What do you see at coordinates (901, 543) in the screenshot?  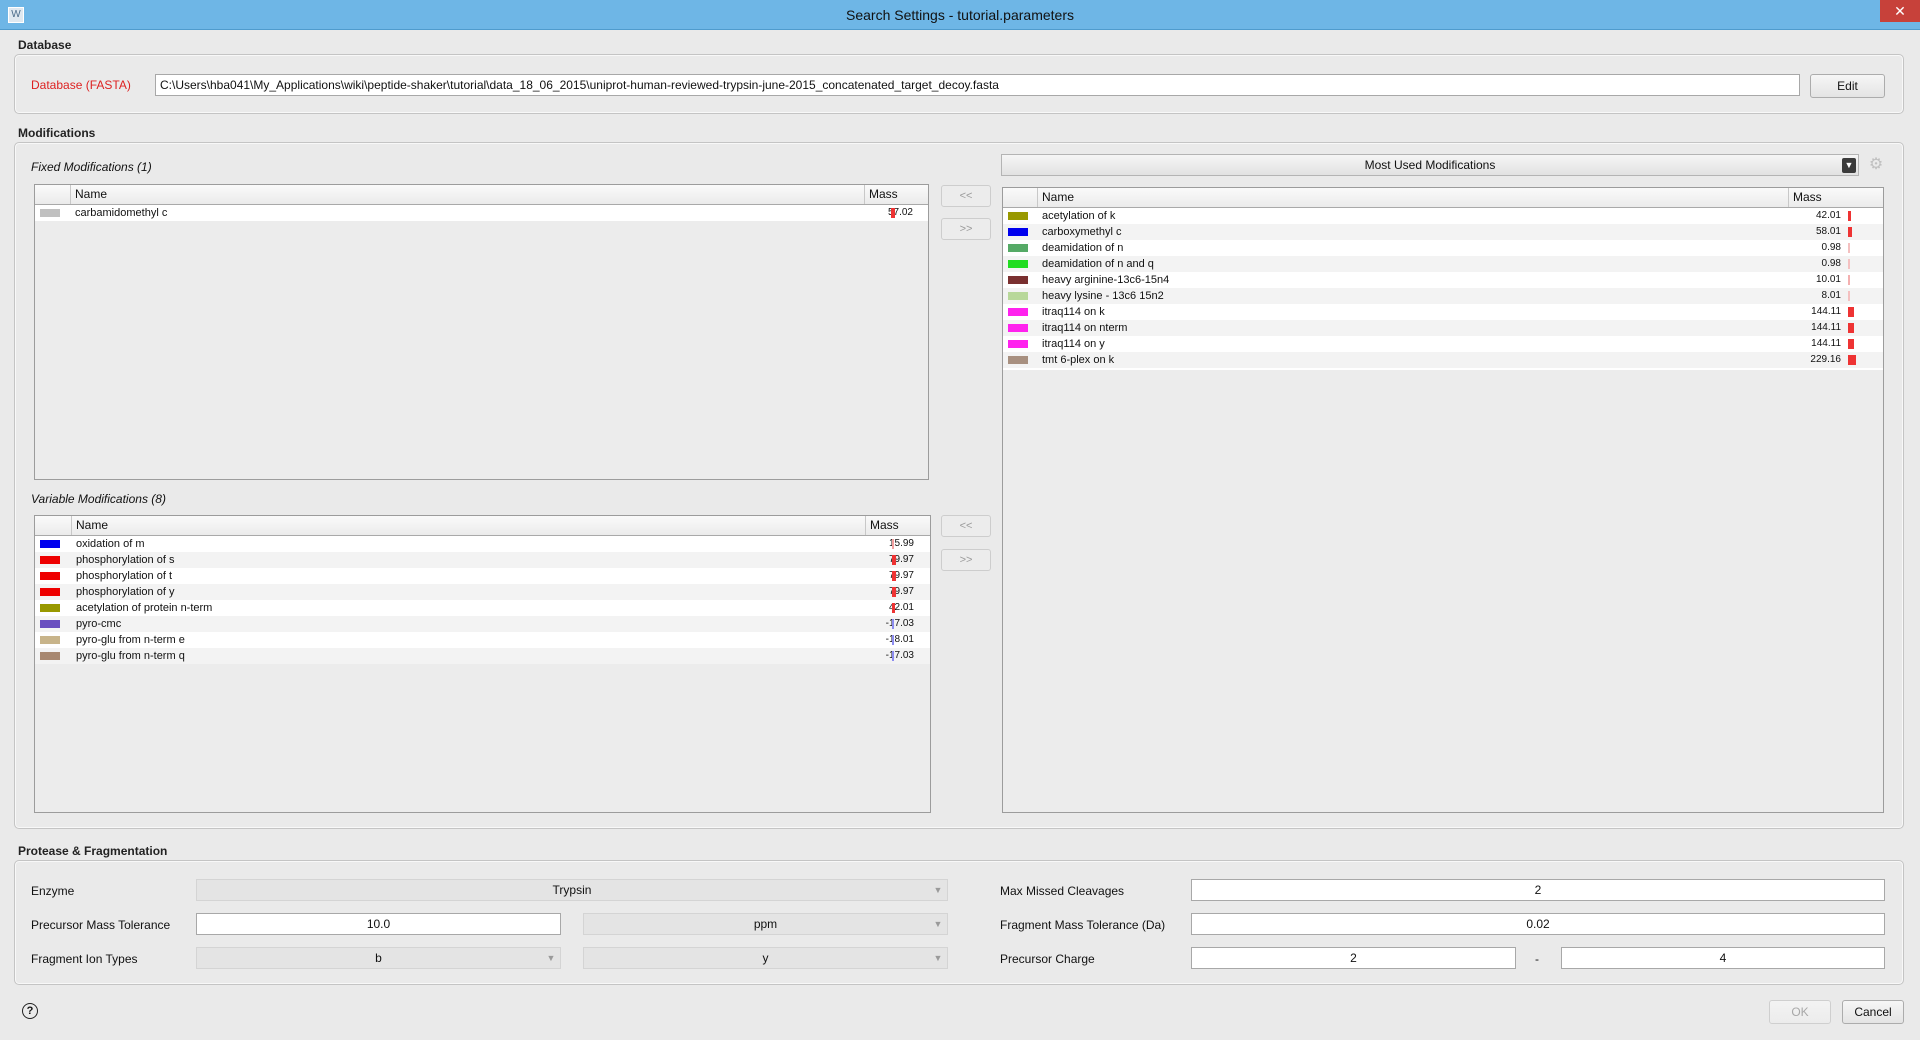 I see `modification-mass: 15.99` at bounding box center [901, 543].